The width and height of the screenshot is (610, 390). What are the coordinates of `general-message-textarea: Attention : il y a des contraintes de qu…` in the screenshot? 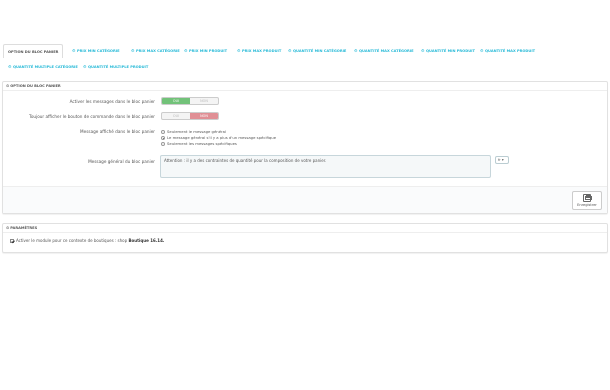 It's located at (325, 166).